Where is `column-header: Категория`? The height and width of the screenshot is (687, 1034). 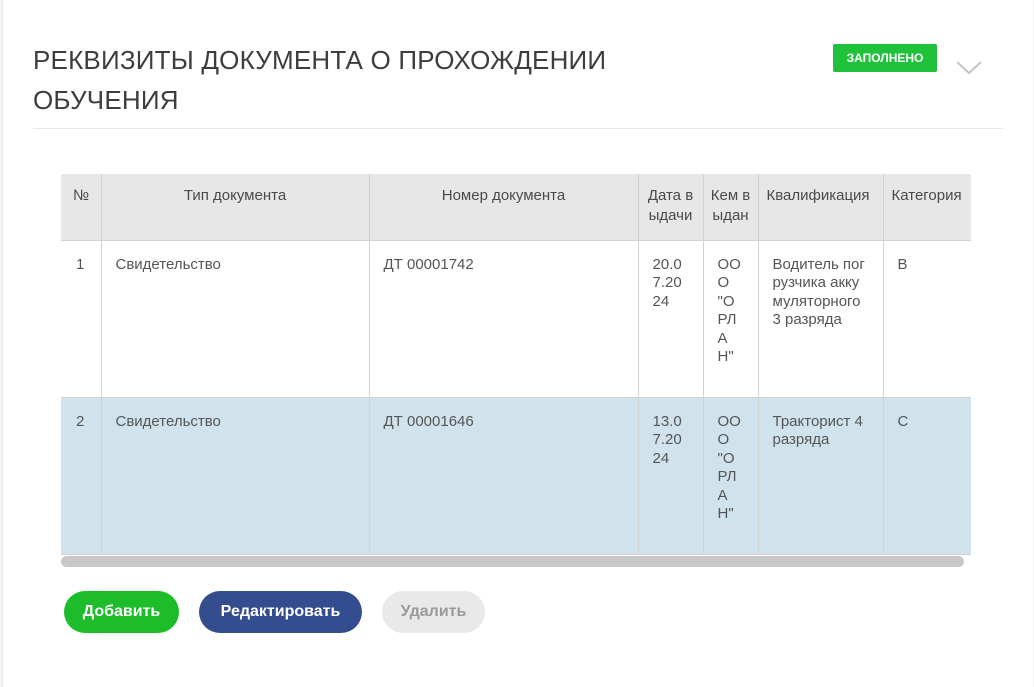 column-header: Категория is located at coordinates (927, 207).